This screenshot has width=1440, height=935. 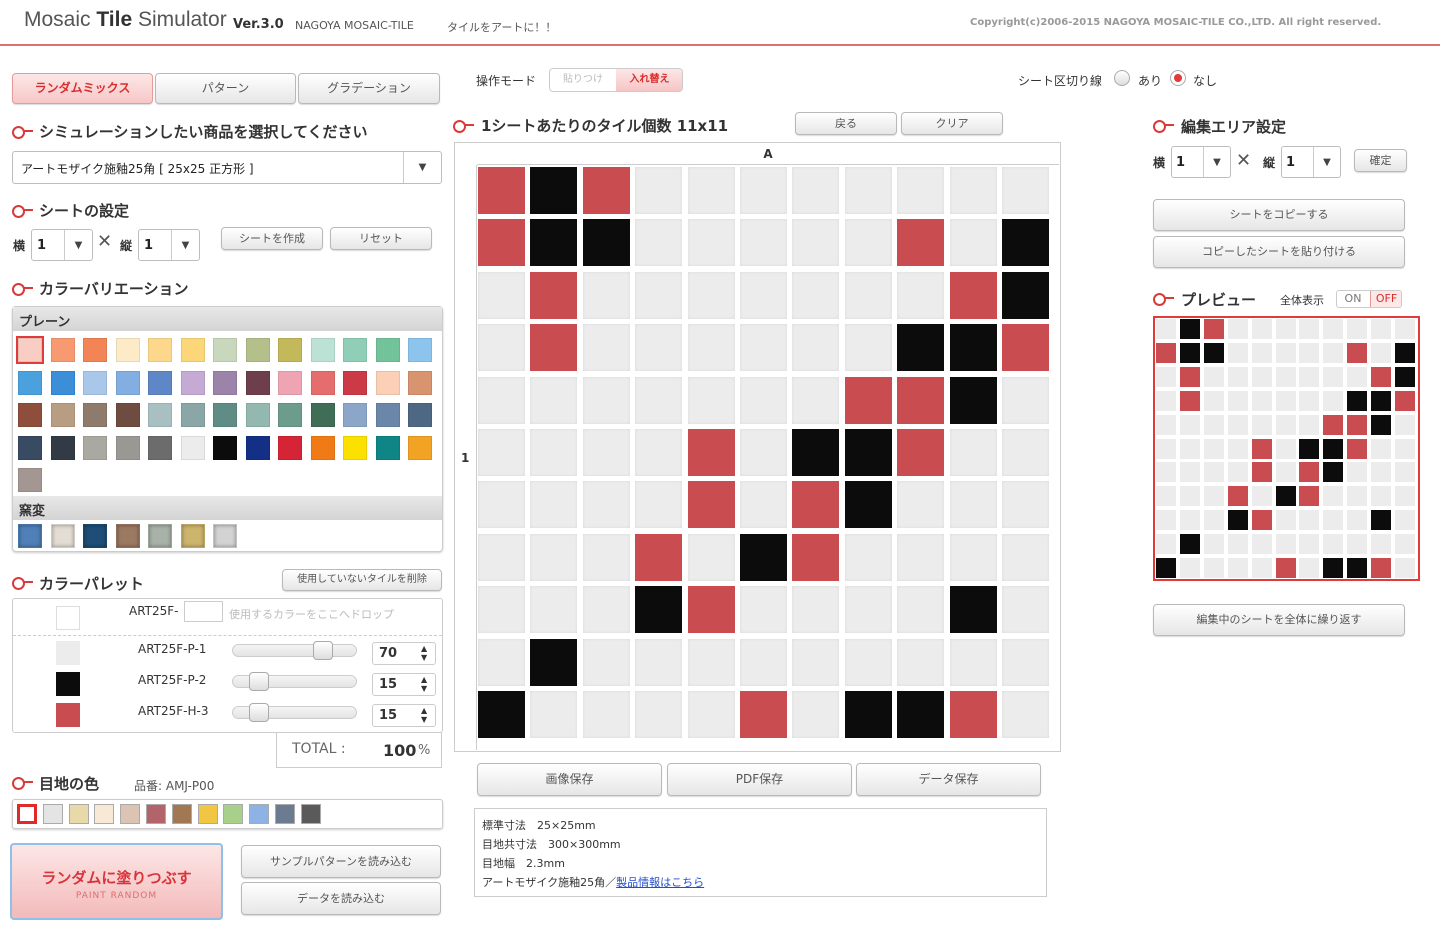 I want to click on save-data-button: データ保存, so click(x=948, y=779).